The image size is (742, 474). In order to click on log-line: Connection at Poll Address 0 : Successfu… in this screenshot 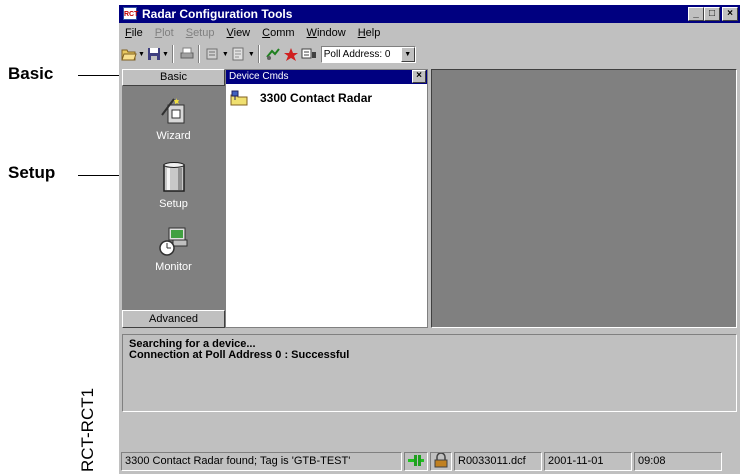, I will do `click(239, 355)`.